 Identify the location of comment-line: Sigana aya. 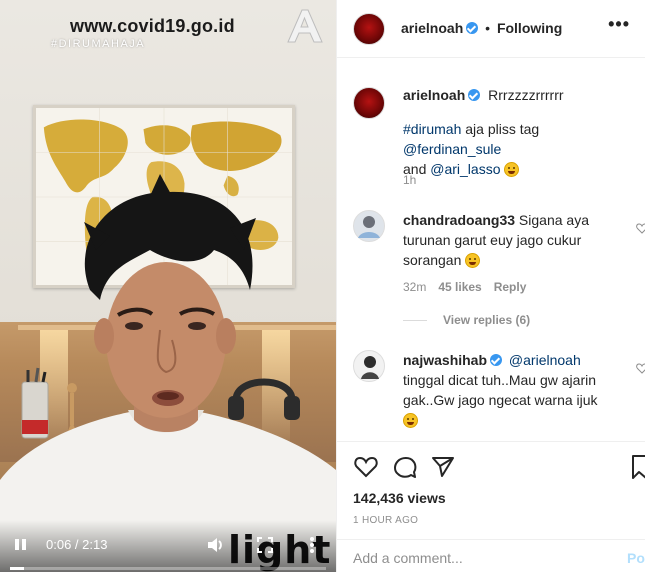
(553, 220).